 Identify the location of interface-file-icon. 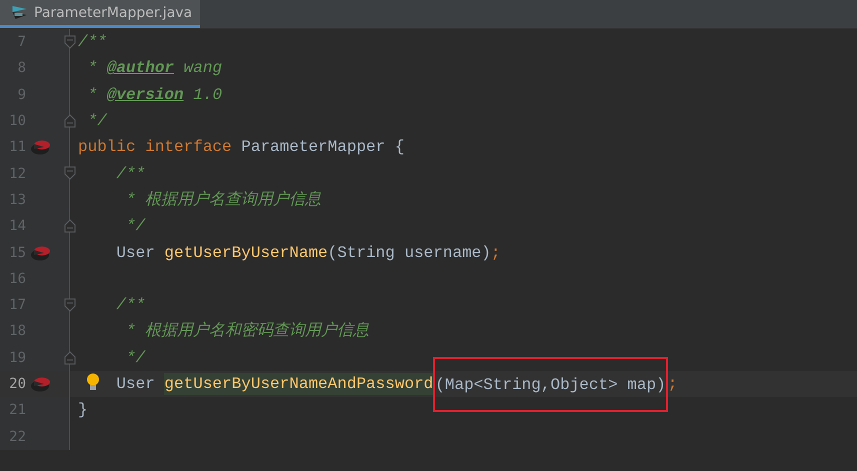
(20, 12).